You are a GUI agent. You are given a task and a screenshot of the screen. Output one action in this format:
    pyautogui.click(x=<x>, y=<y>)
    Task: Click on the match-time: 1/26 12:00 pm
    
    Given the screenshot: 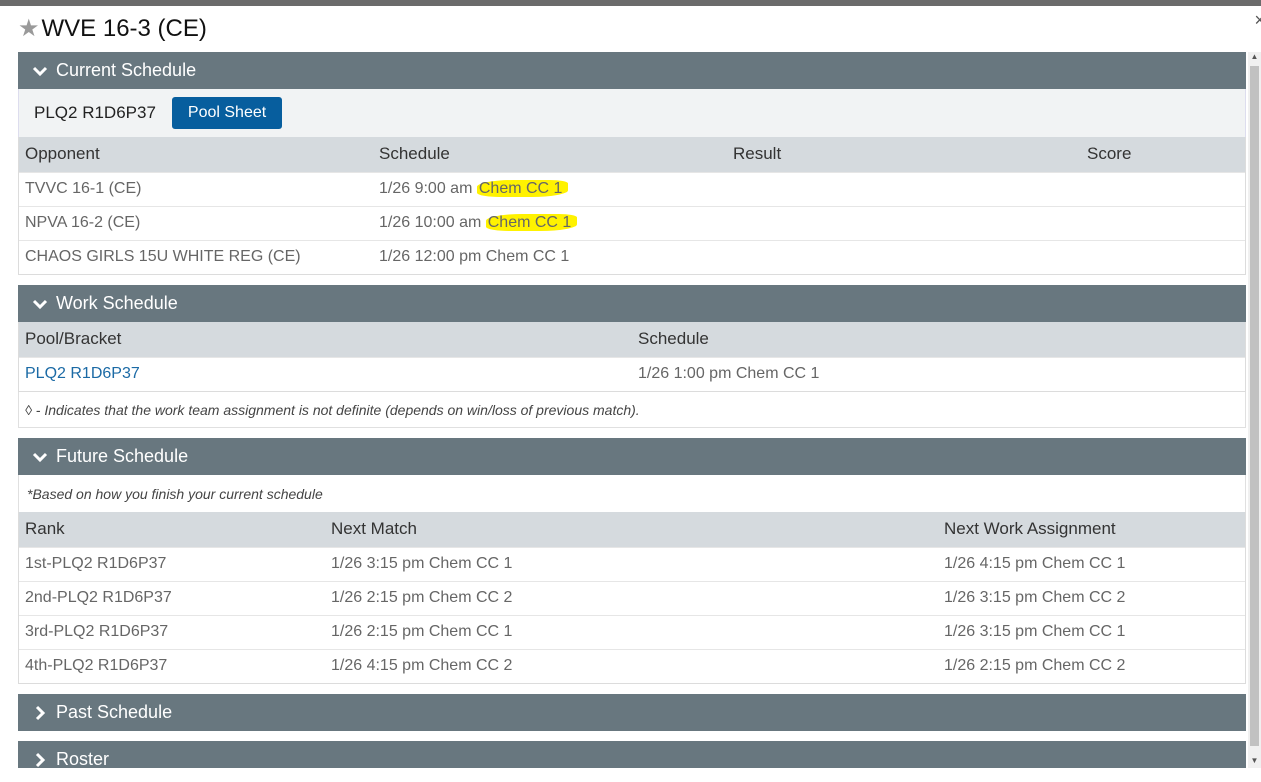 What is the action you would take?
    pyautogui.click(x=430, y=257)
    